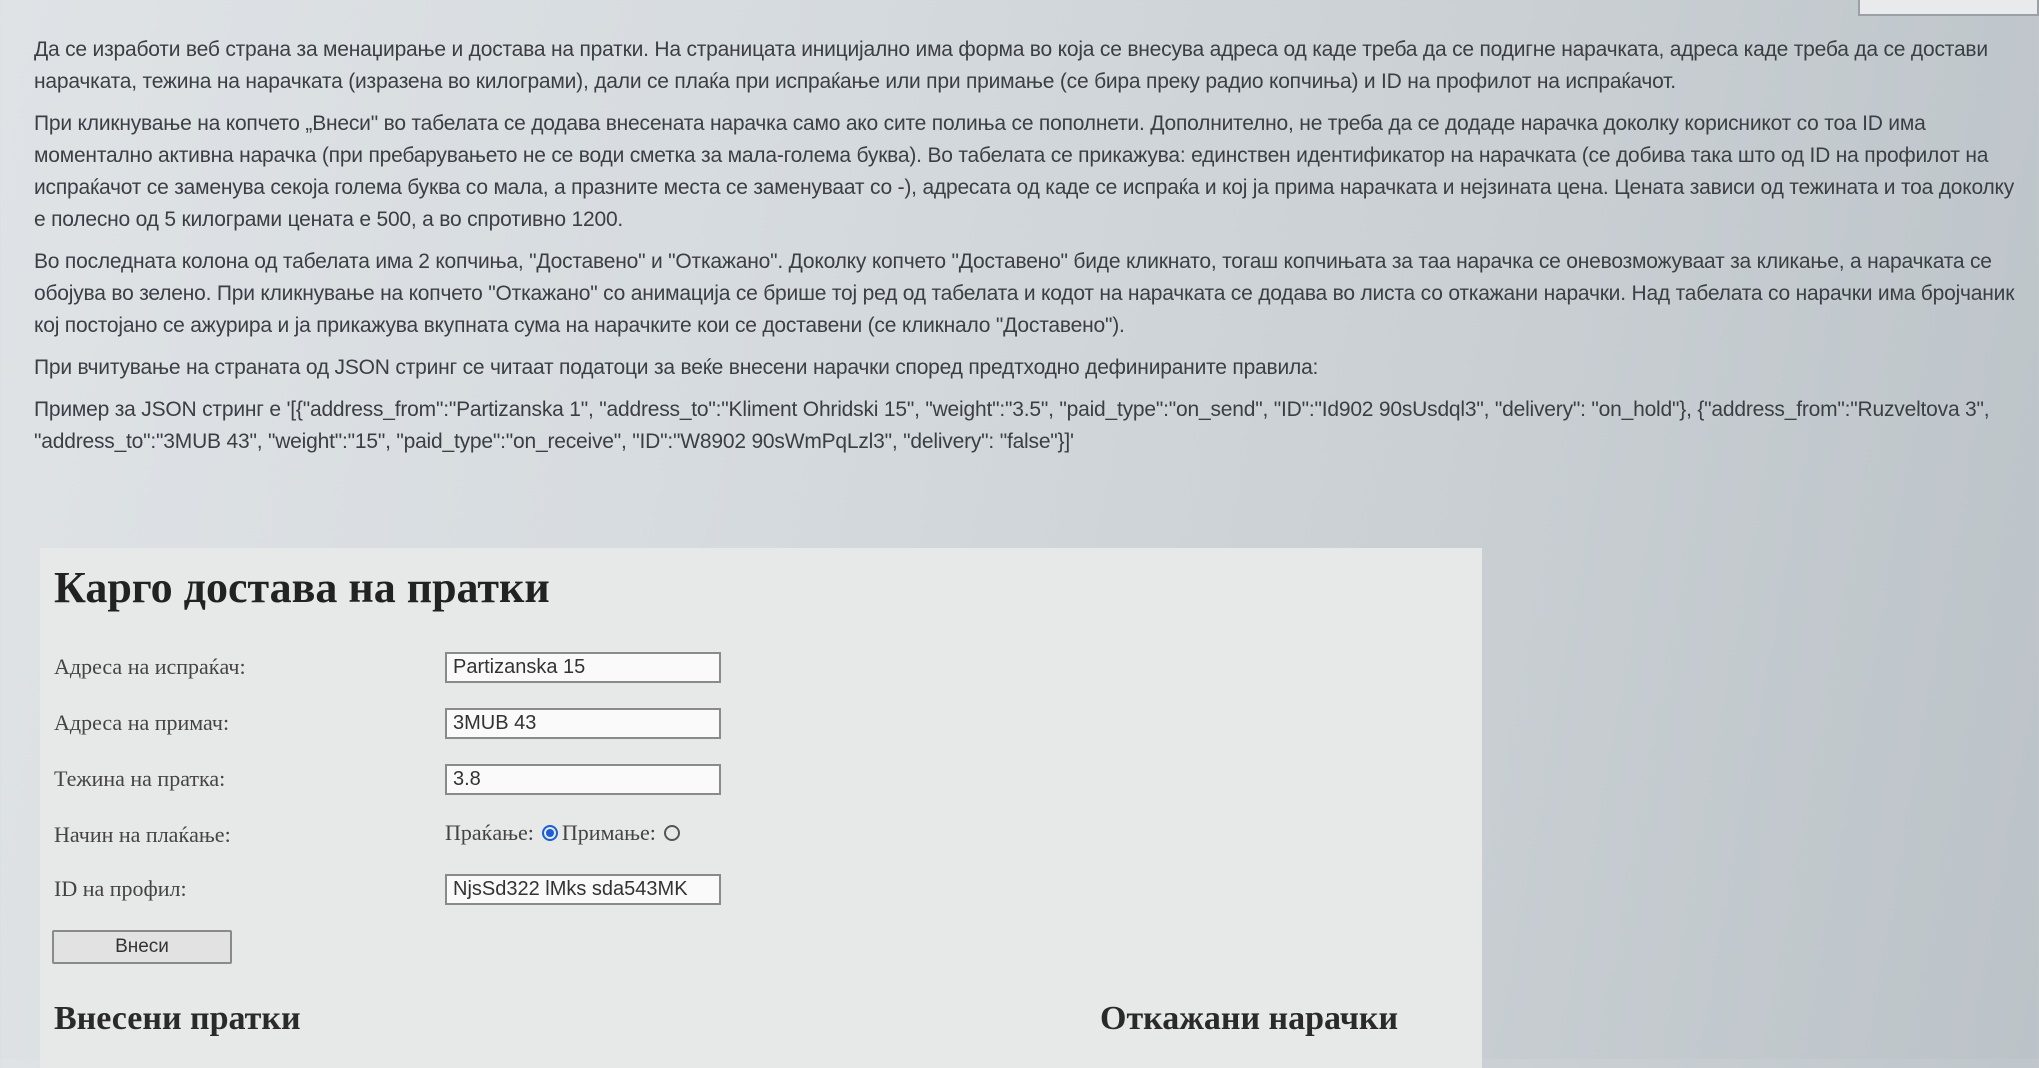 Image resolution: width=2039 pixels, height=1068 pixels. What do you see at coordinates (142, 834) in the screenshot?
I see `payment-method-label: Начин на плаќање:` at bounding box center [142, 834].